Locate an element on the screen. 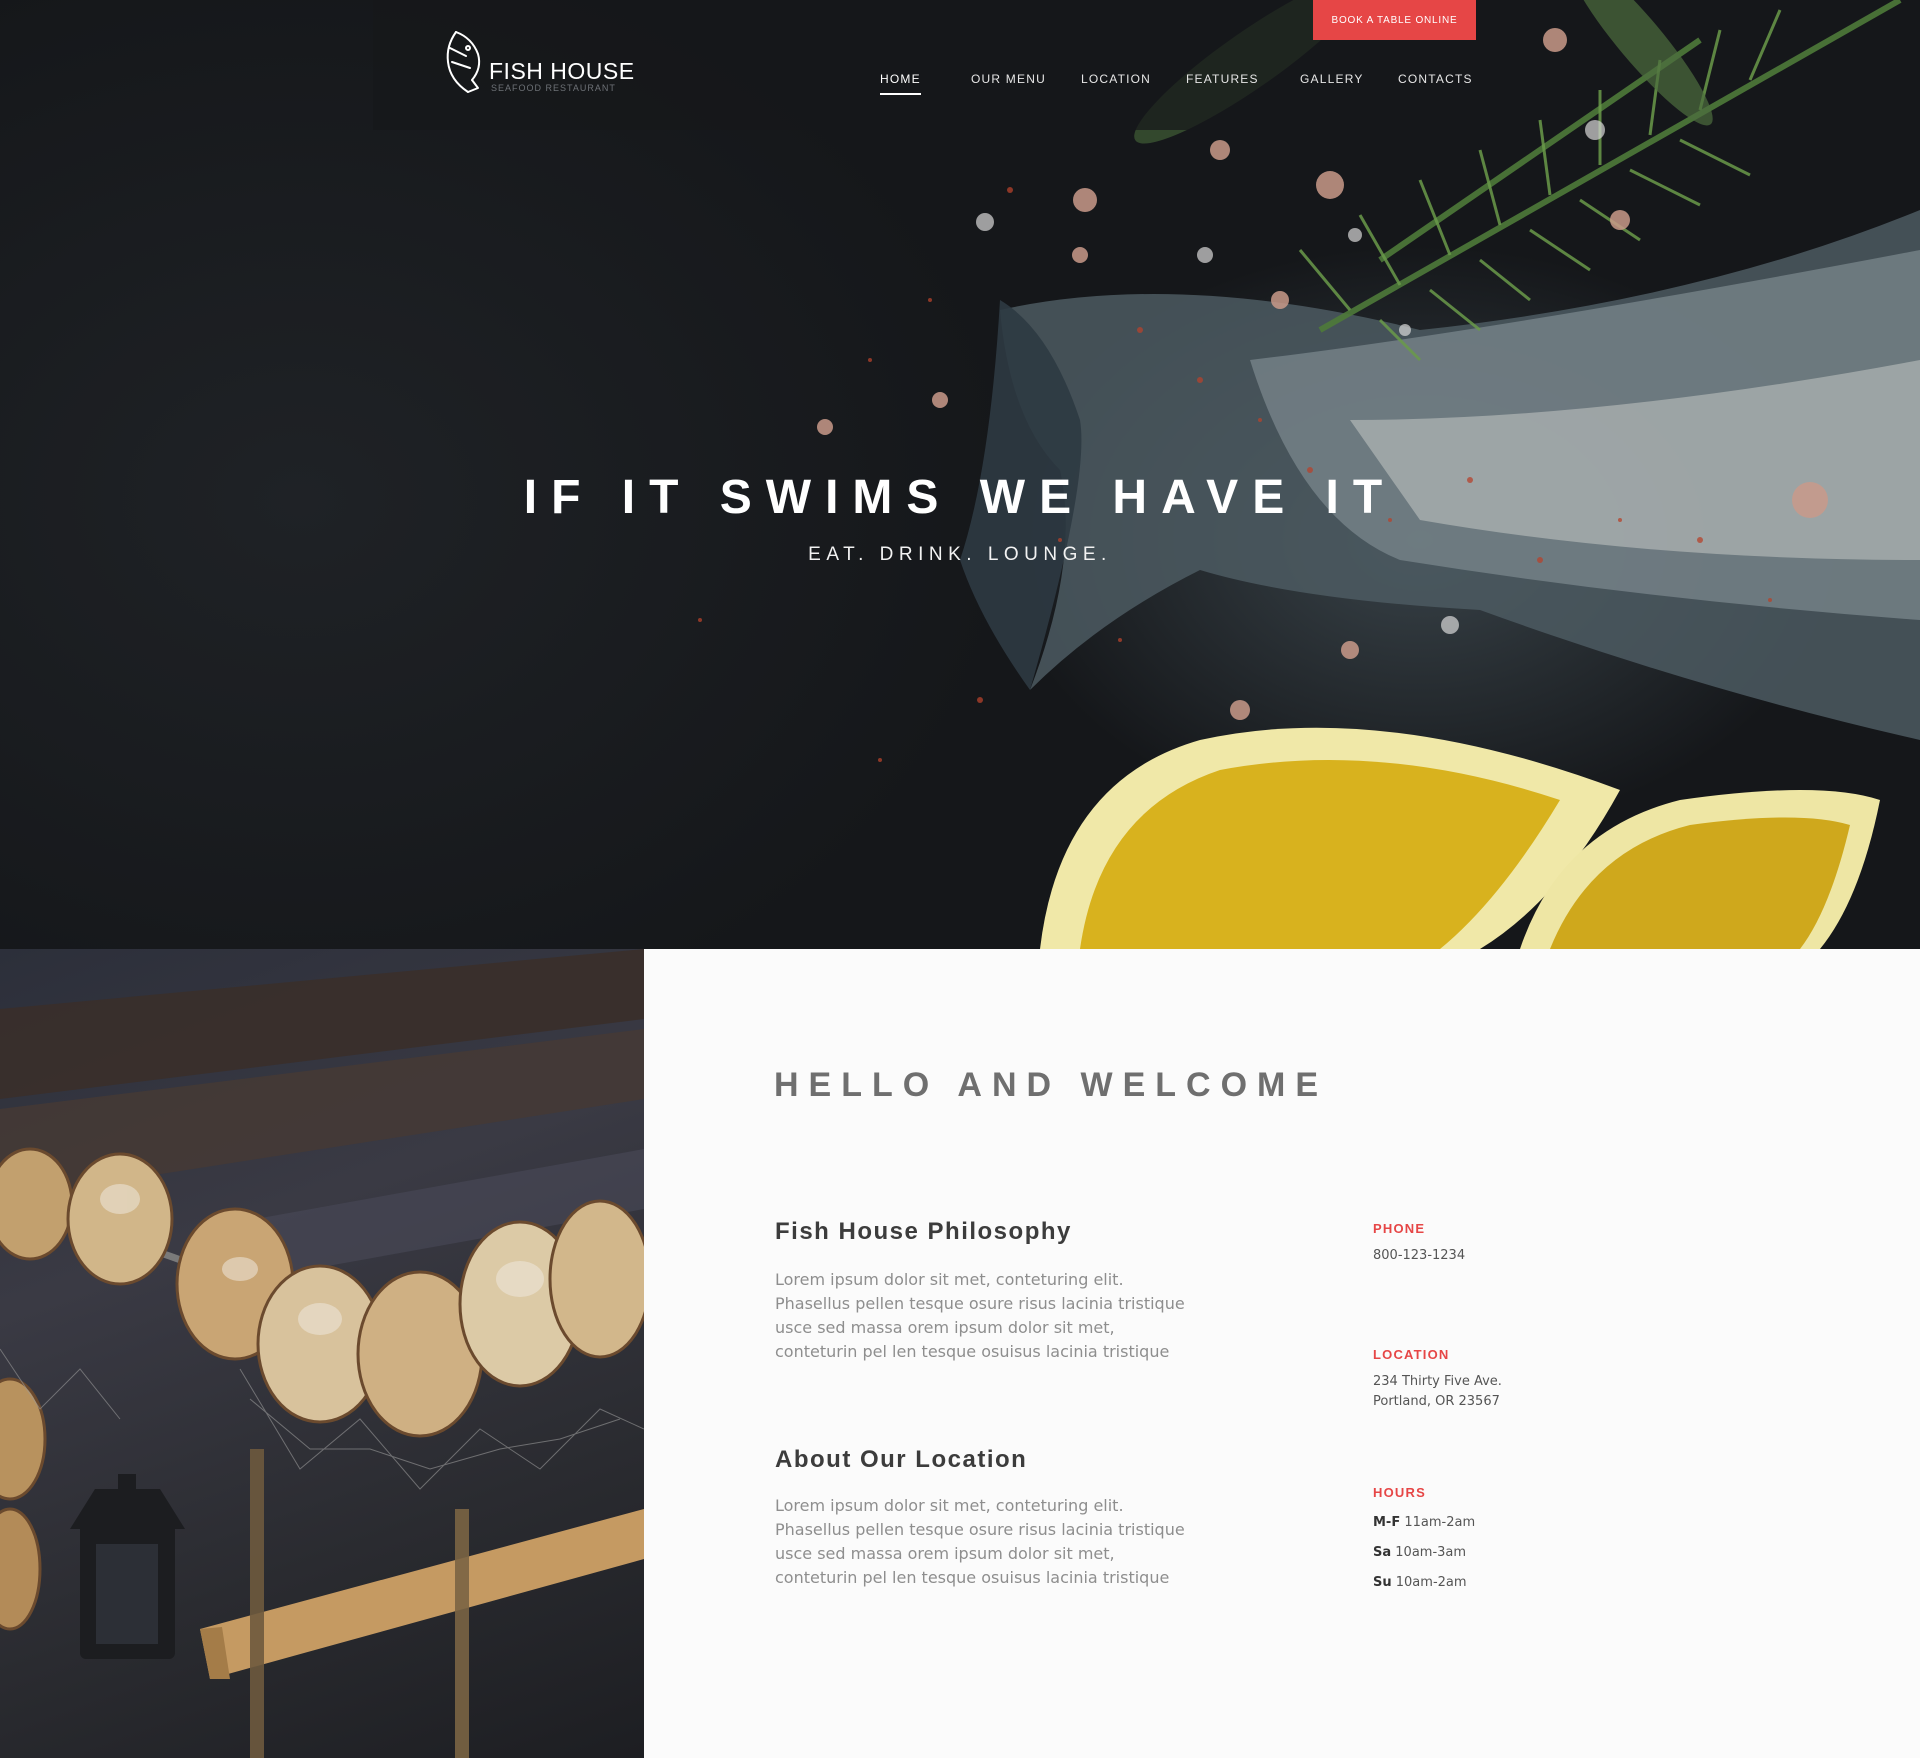  hours-row: Su 10am-2am is located at coordinates (1420, 1582).